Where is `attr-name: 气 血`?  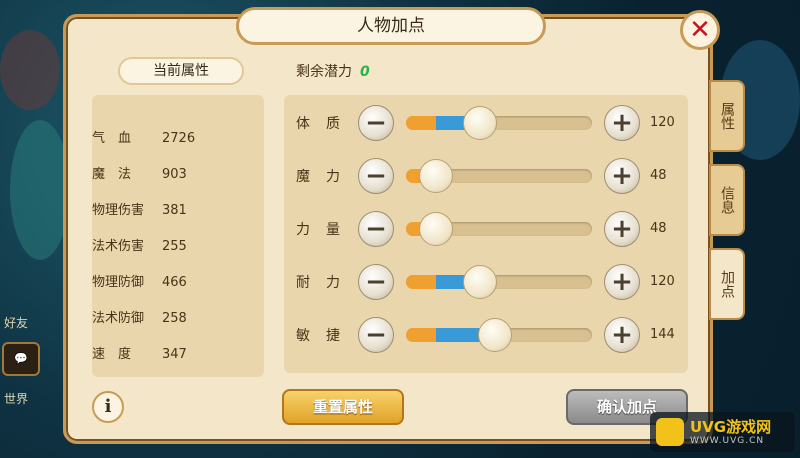 attr-name: 气 血 is located at coordinates (112, 138).